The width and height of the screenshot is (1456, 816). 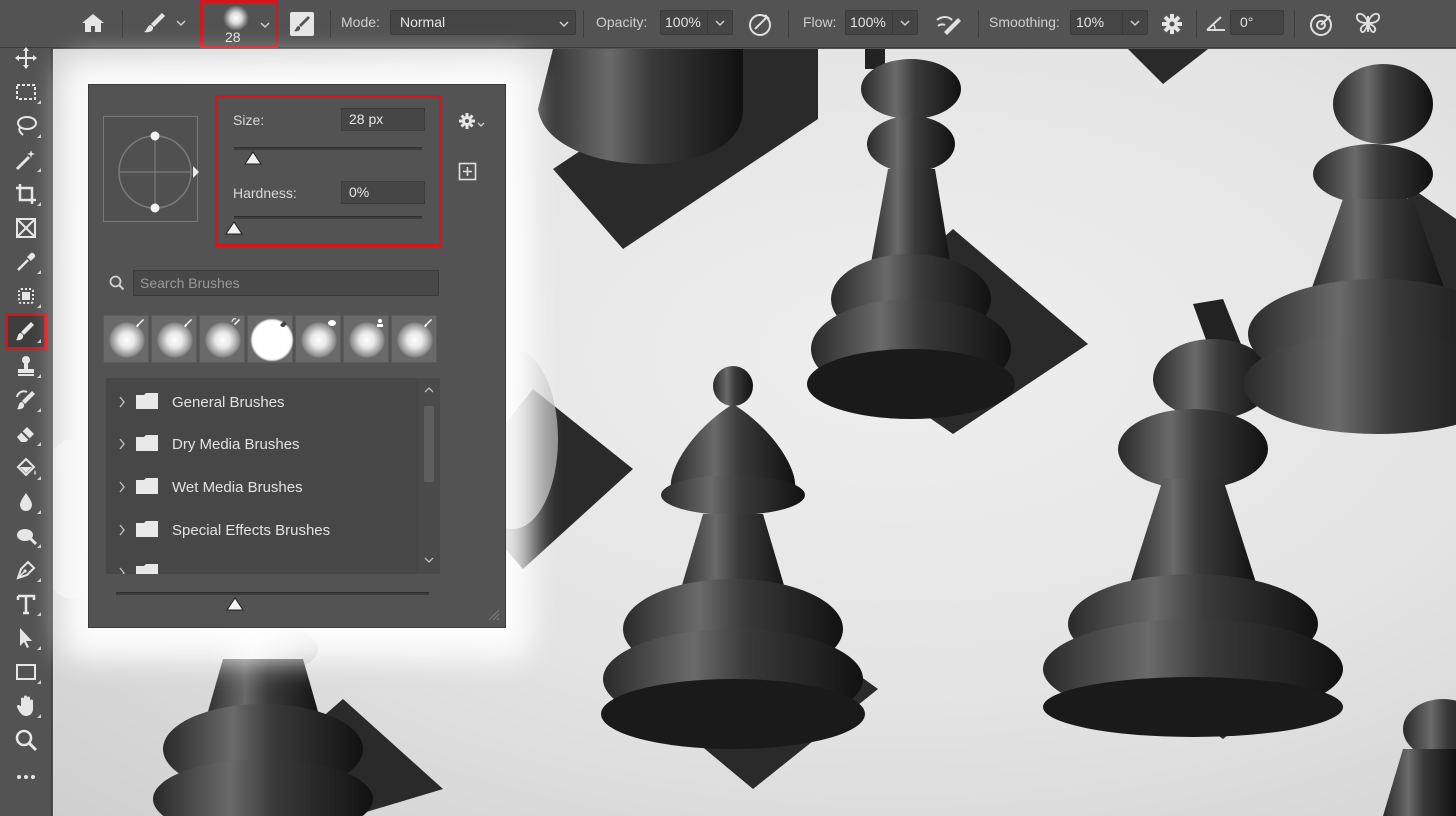 I want to click on pressure-size-button, so click(x=1321, y=24).